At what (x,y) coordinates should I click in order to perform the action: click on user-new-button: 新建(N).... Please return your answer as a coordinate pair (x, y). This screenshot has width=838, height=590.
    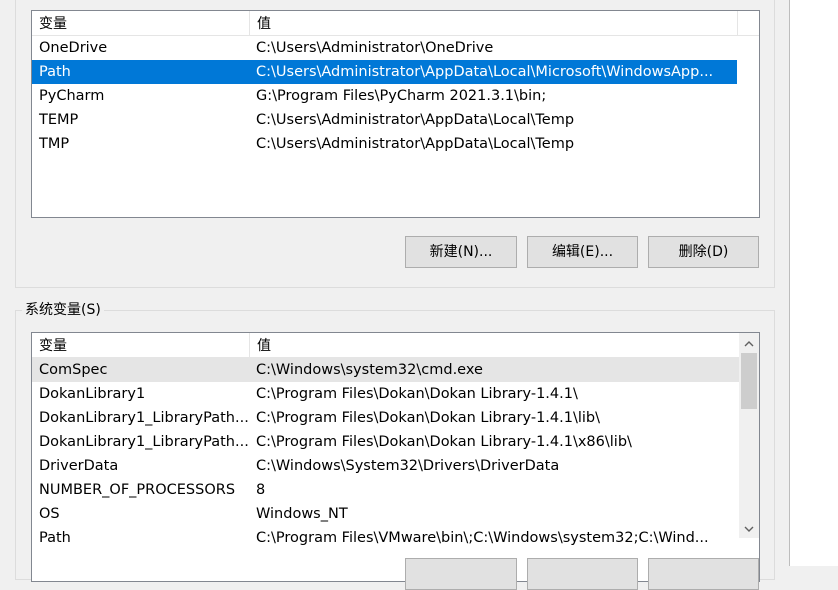
    Looking at the image, I should click on (461, 252).